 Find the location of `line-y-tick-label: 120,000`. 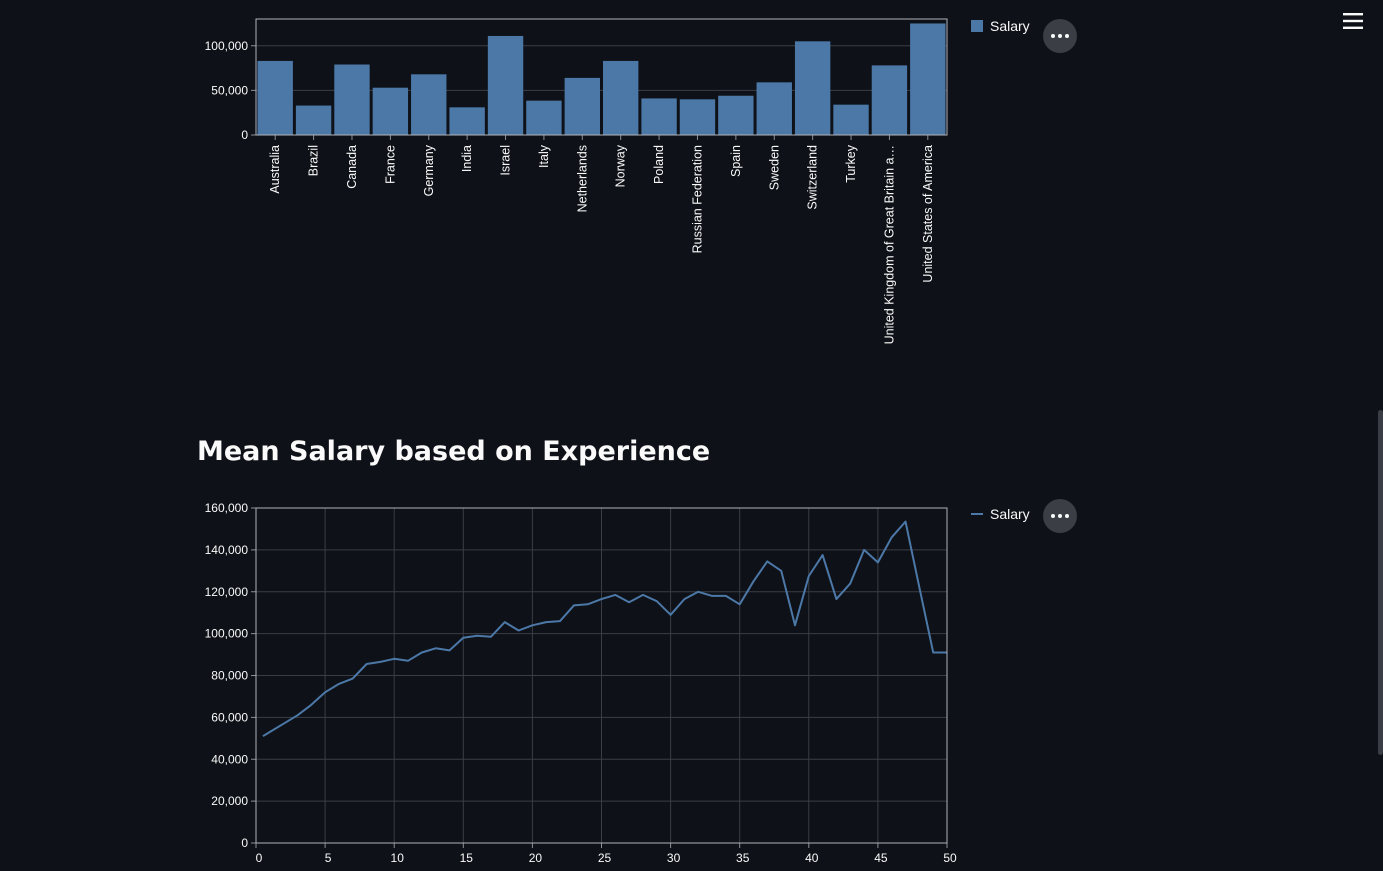

line-y-tick-label: 120,000 is located at coordinates (227, 592).